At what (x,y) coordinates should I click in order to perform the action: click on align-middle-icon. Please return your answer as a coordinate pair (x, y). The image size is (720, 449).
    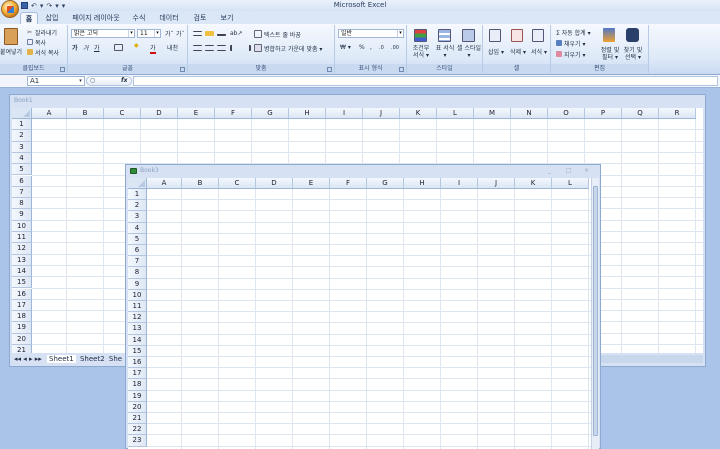
    Looking at the image, I should click on (209, 33).